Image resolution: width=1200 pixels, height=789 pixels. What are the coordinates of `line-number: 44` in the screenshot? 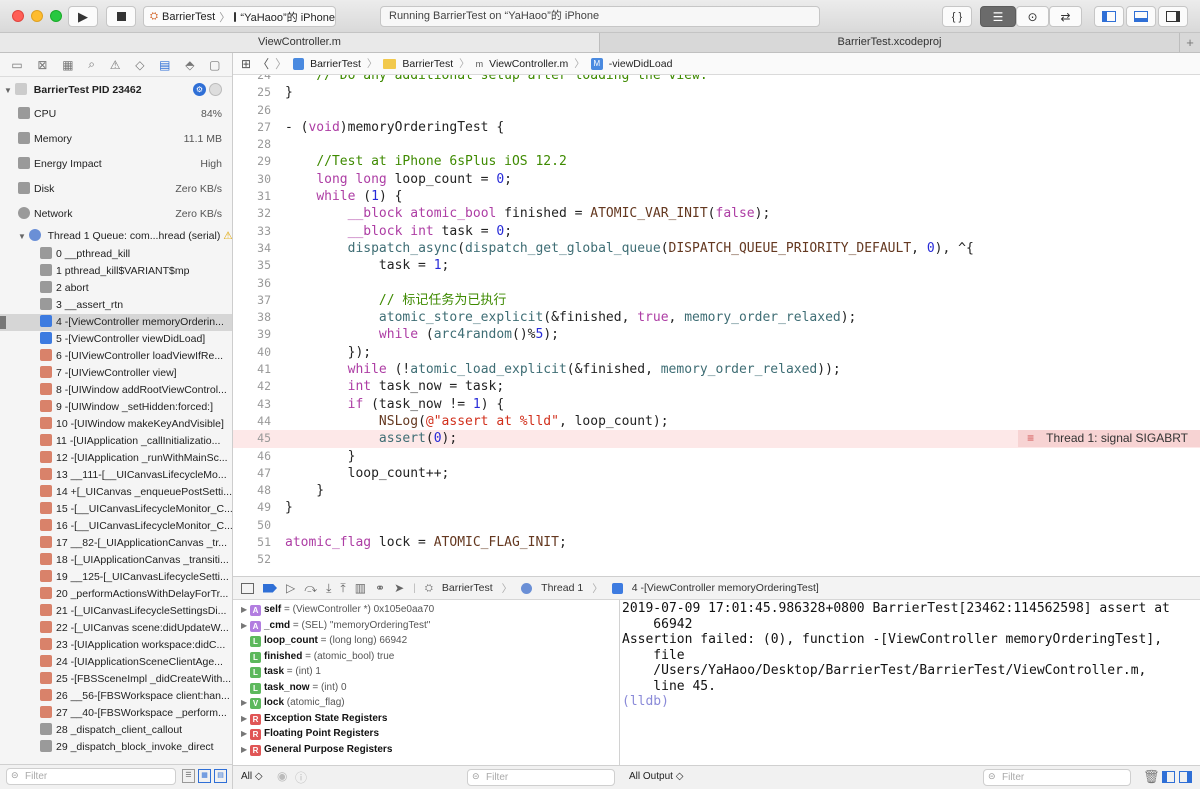 It's located at (252, 421).